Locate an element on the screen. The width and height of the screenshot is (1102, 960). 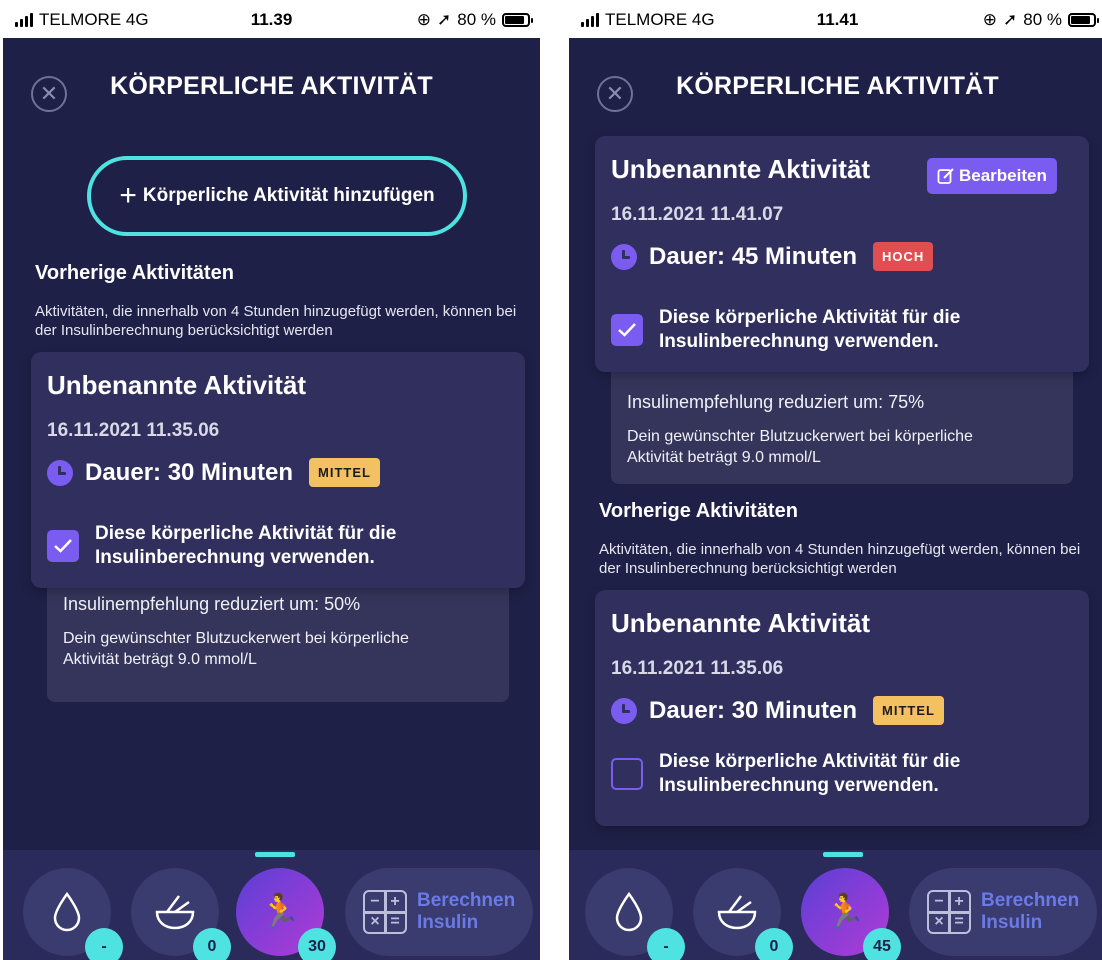
edit-button: Bearbeiten is located at coordinates (992, 176).